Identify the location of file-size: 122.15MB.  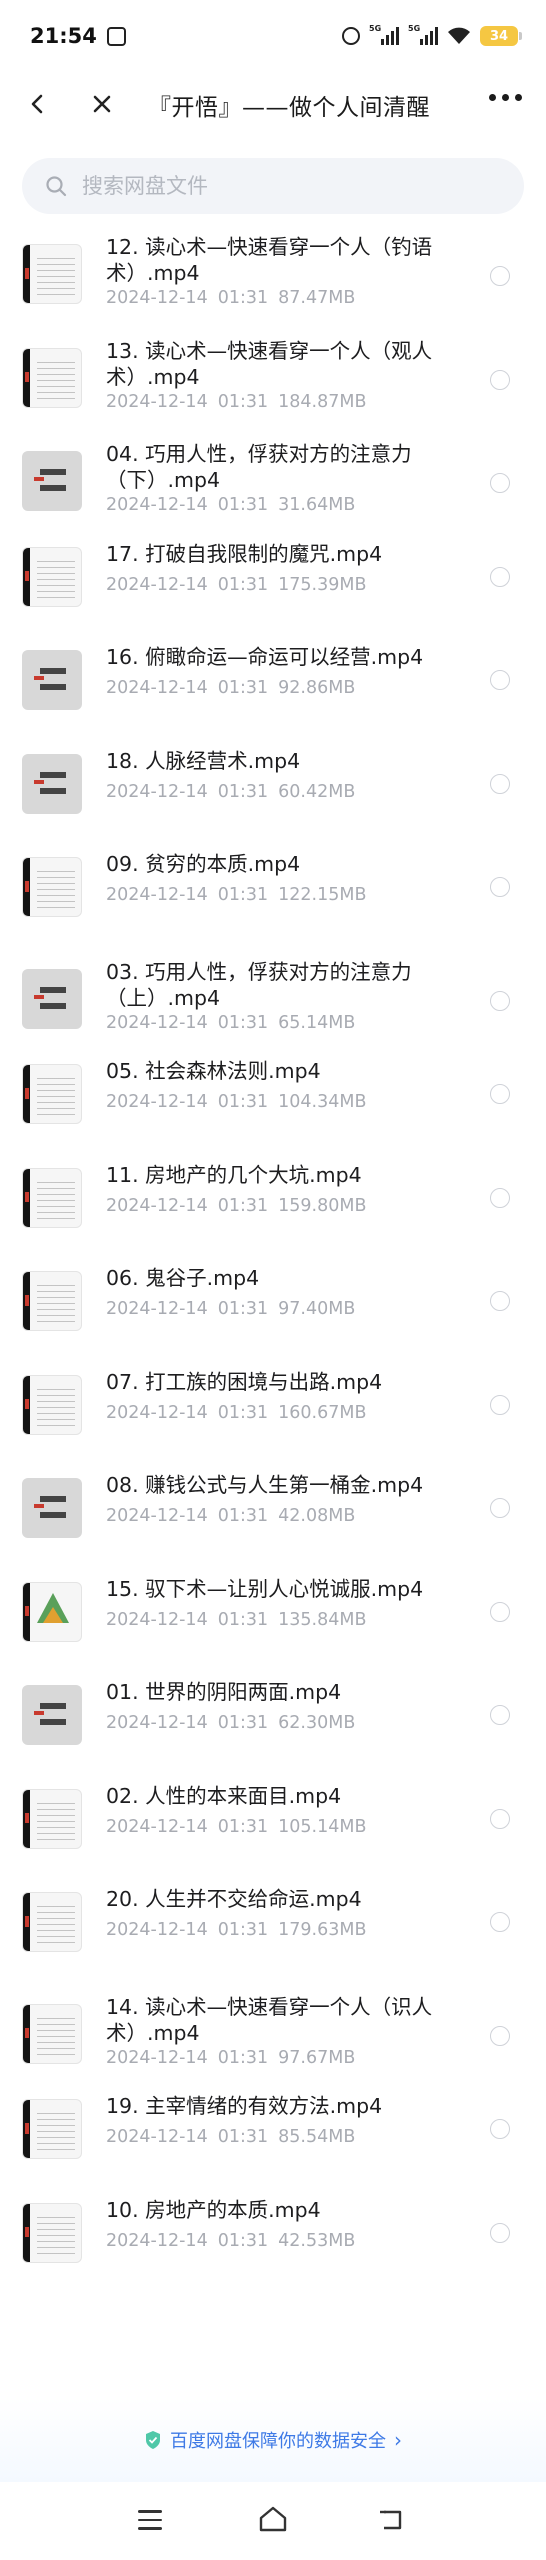
(322, 895).